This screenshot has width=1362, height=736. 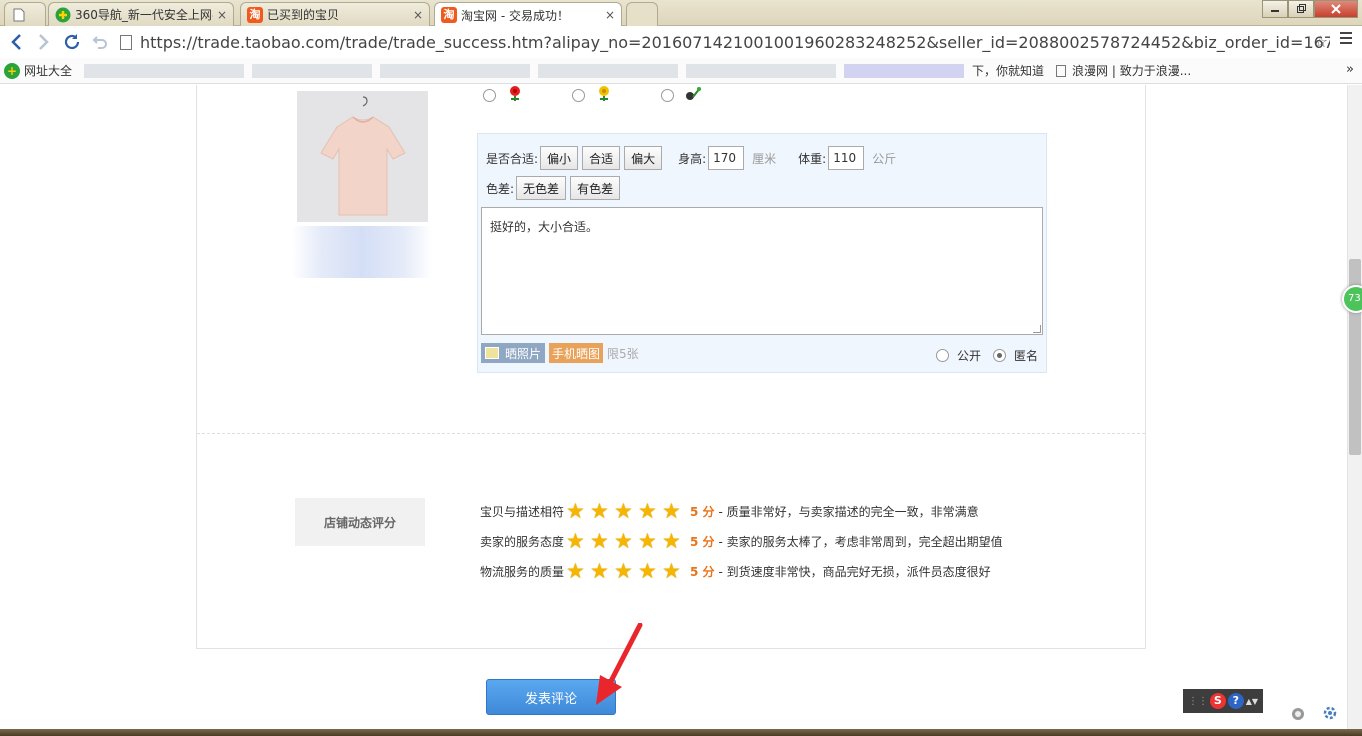 I want to click on resize-handle, so click(x=1037, y=329).